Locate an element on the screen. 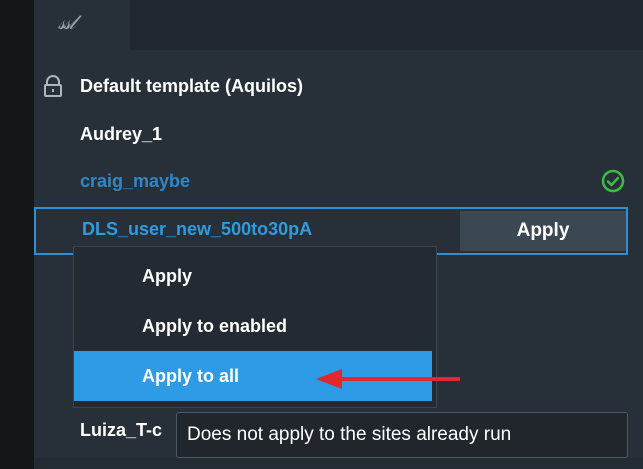 The width and height of the screenshot is (643, 469). logo-icon: 𝓈𝓈𝓁 is located at coordinates (66, 23).